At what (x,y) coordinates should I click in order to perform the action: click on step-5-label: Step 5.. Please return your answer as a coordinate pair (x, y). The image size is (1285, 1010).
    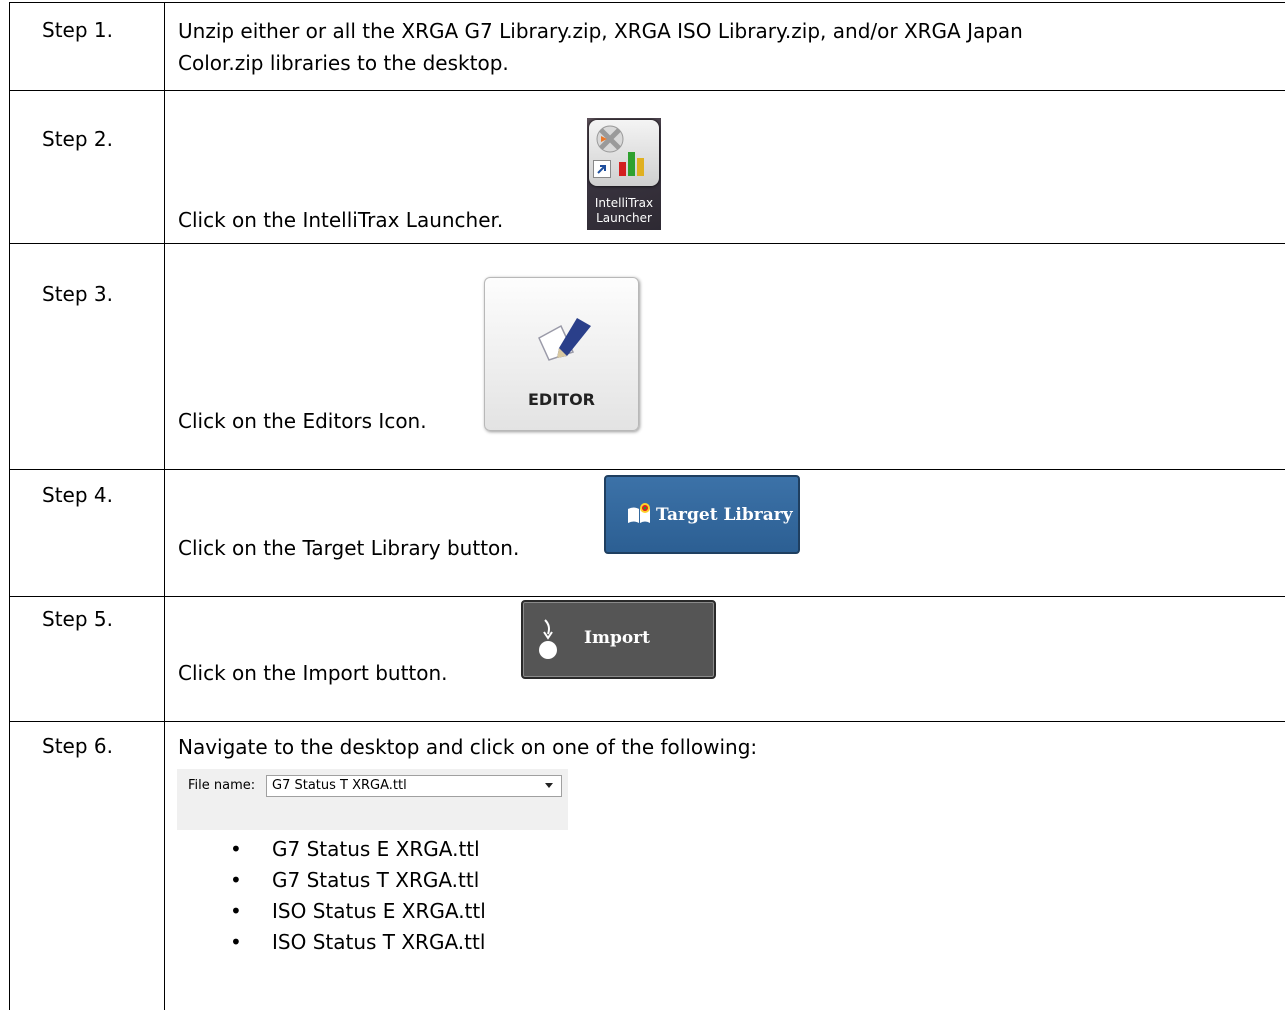
    Looking at the image, I should click on (77, 619).